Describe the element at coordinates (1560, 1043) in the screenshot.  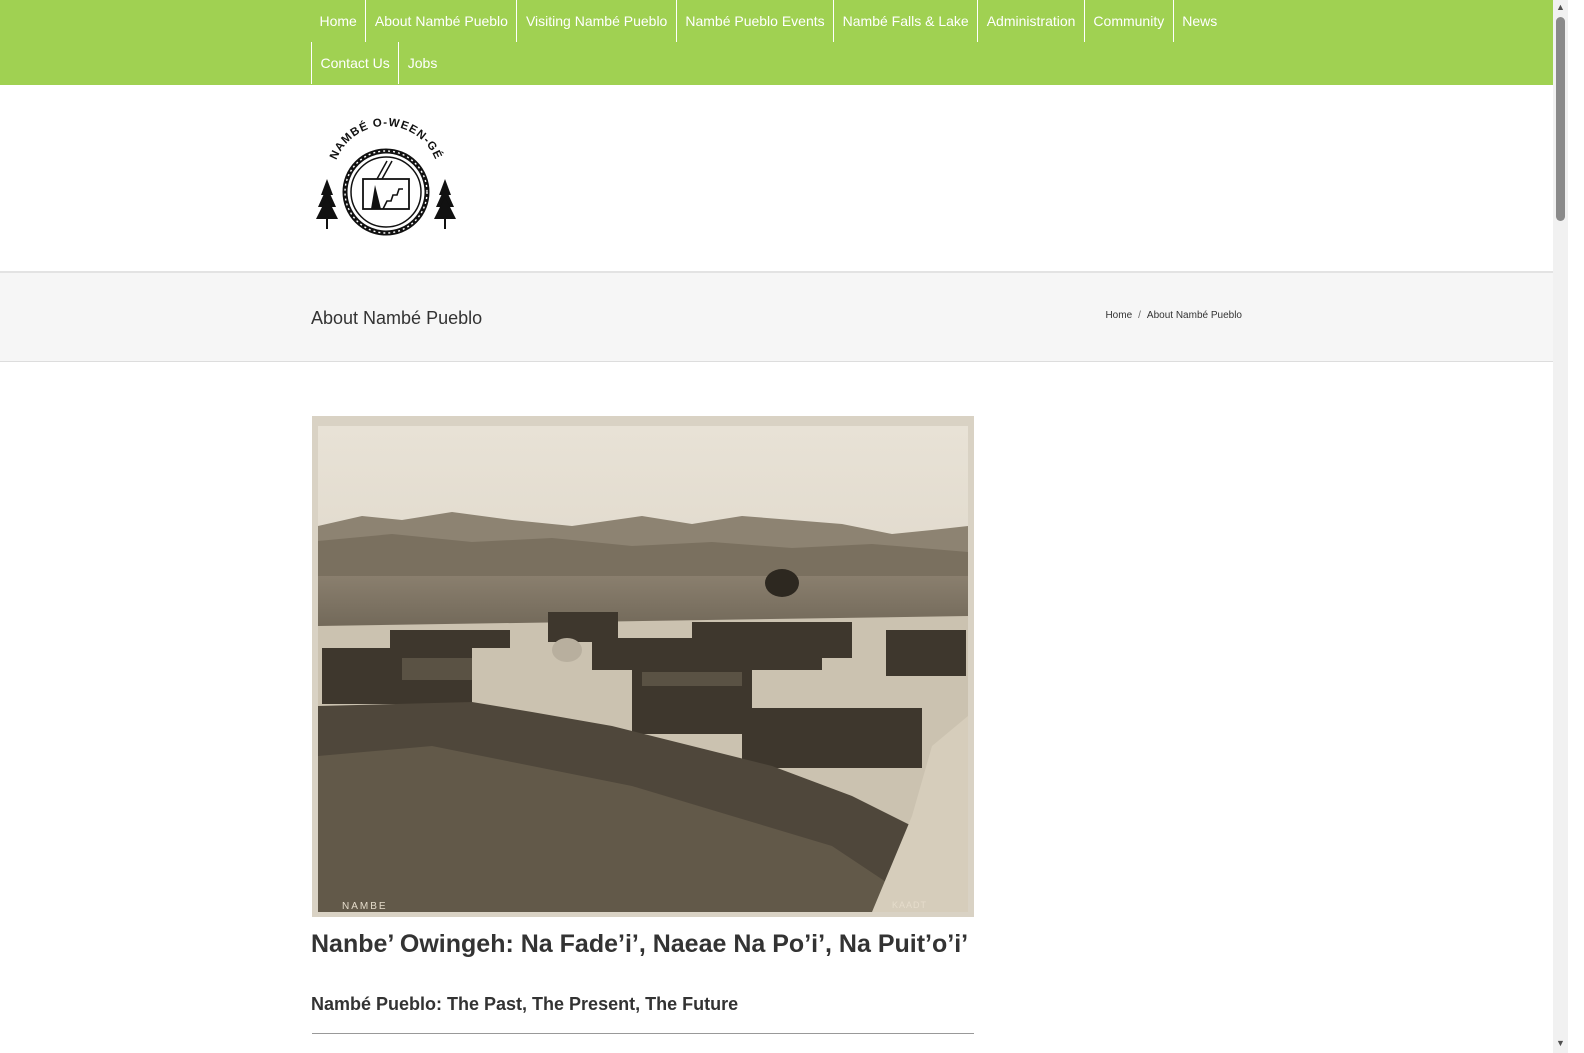
I see `scroll-down-arrow-icon: ▼` at that location.